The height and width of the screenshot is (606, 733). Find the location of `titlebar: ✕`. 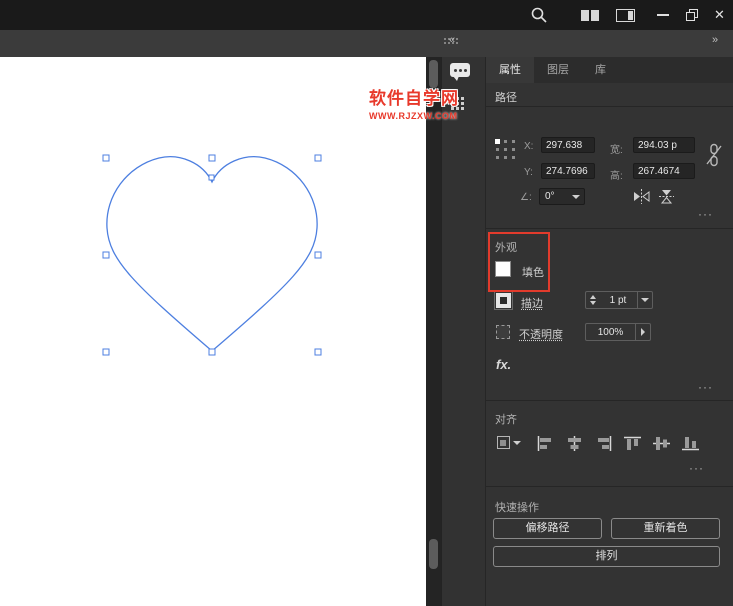

titlebar: ✕ is located at coordinates (366, 15).